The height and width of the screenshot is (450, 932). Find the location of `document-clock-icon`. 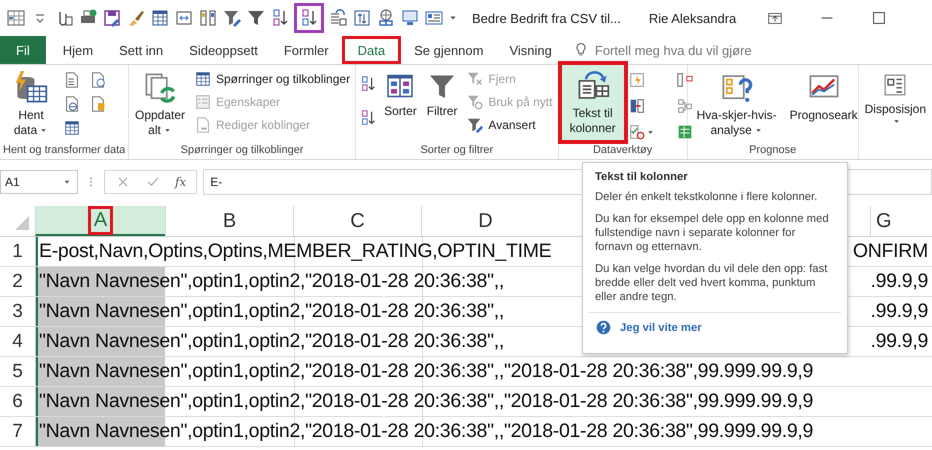

document-clock-icon is located at coordinates (98, 80).